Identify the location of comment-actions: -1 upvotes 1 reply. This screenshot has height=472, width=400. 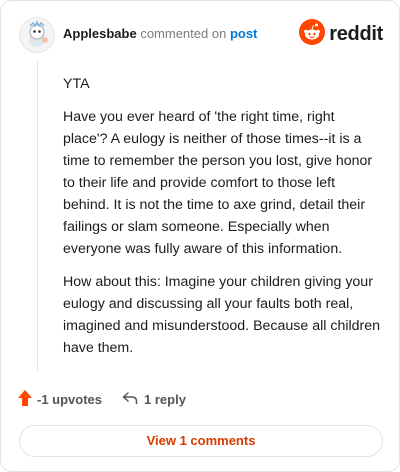
(101, 399).